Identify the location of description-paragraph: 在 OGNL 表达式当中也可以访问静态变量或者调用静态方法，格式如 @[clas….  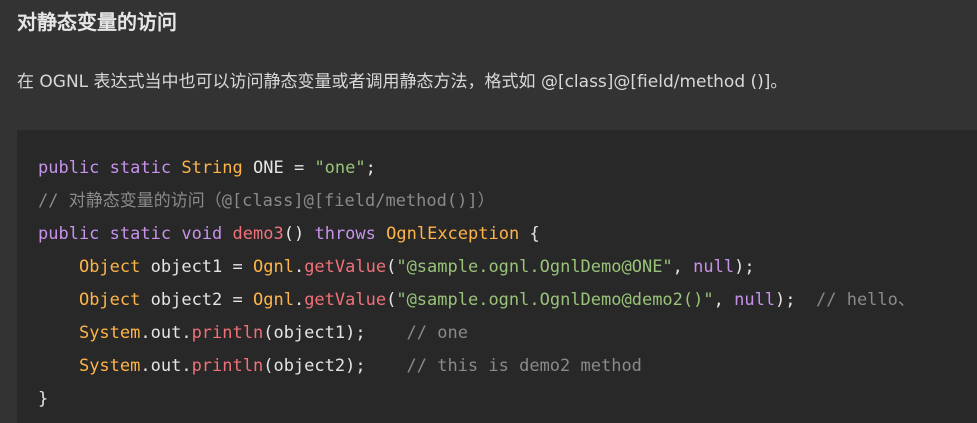
(402, 82).